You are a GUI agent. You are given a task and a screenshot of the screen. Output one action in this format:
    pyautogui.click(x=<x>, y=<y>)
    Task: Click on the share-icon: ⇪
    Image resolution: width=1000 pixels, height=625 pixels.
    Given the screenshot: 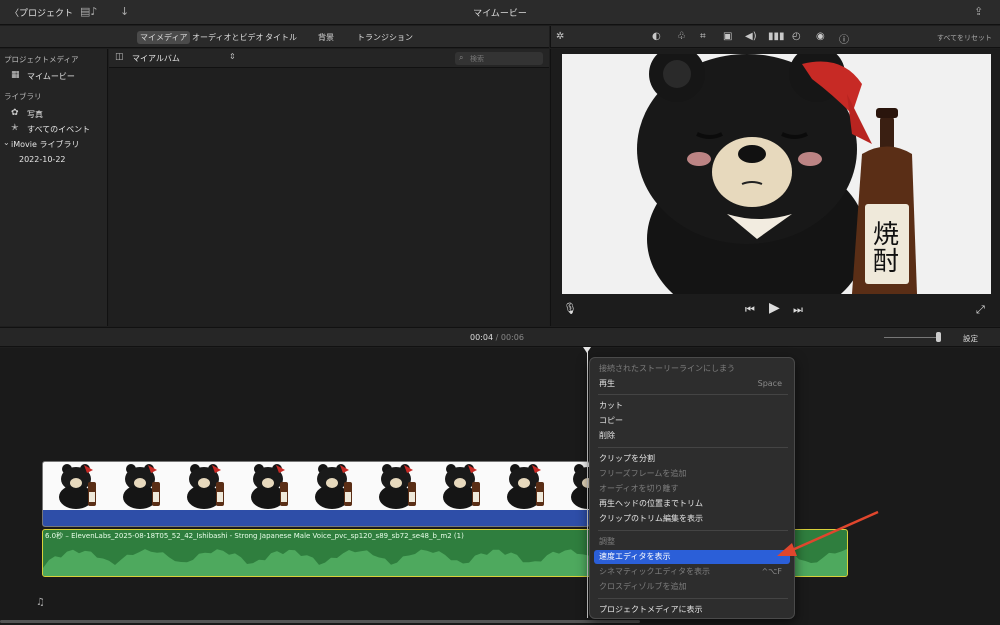 What is the action you would take?
    pyautogui.click(x=978, y=11)
    